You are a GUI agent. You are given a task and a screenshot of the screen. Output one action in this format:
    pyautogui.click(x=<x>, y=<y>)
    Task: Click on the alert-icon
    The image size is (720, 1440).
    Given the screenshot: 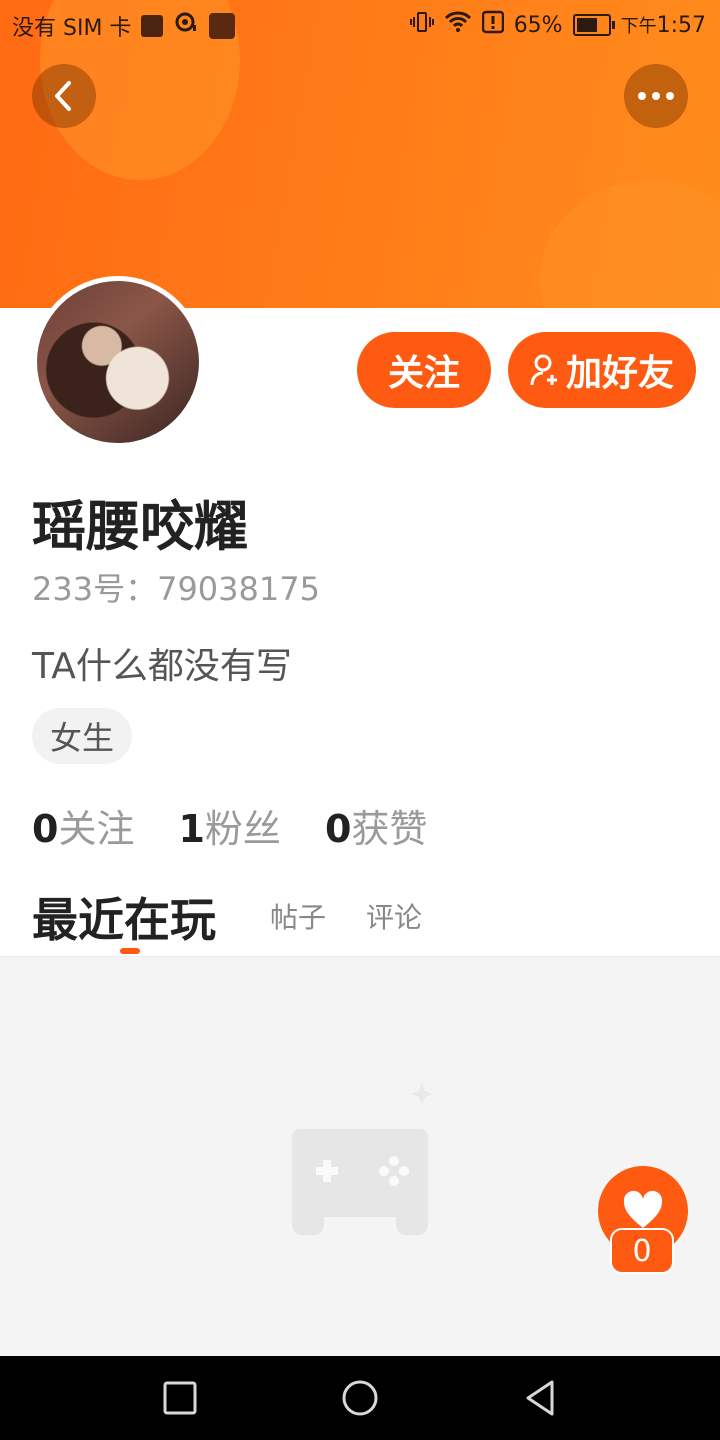 What is the action you would take?
    pyautogui.click(x=492, y=25)
    